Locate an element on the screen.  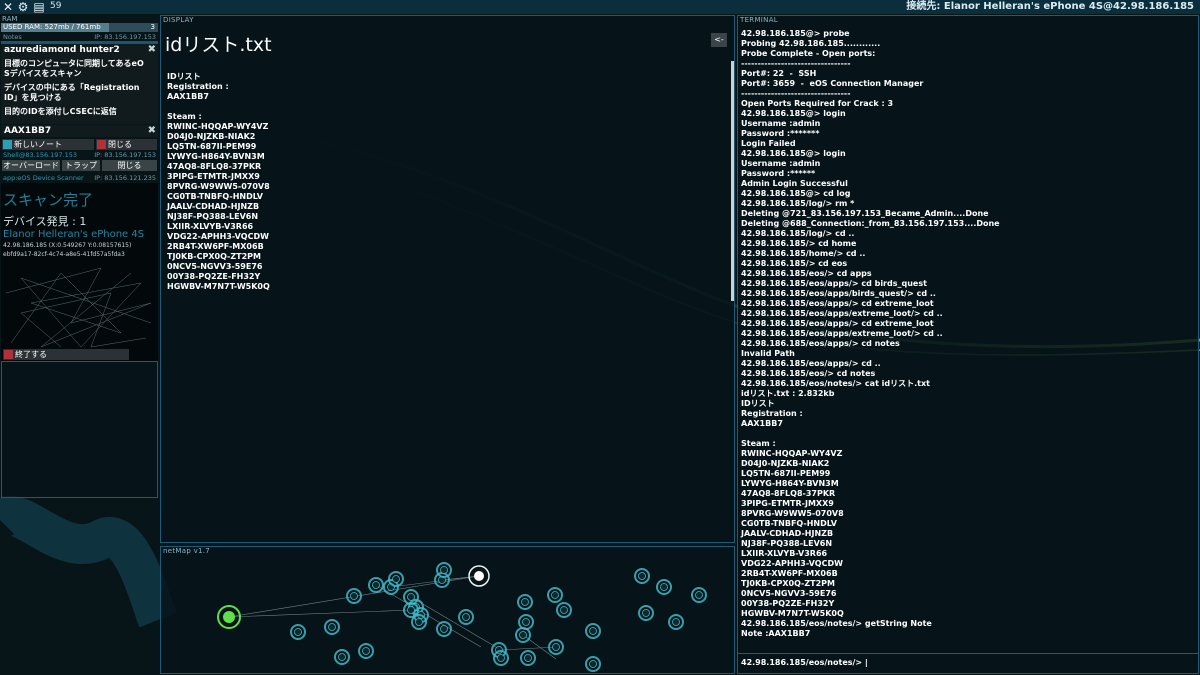
terminal-divider is located at coordinates (968, 653).